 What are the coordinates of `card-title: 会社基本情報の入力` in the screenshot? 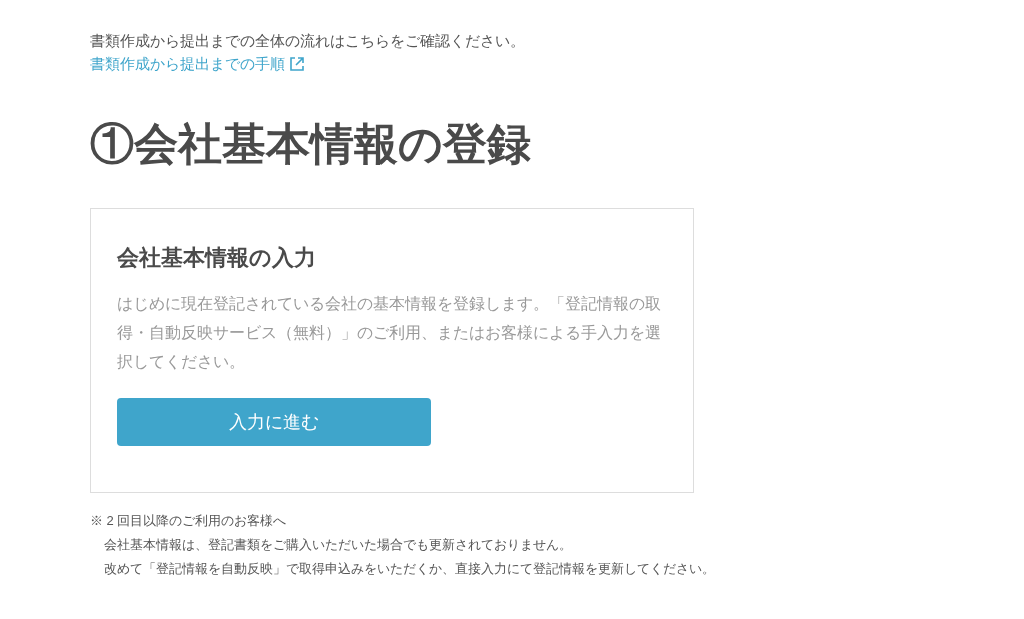 It's located at (217, 258).